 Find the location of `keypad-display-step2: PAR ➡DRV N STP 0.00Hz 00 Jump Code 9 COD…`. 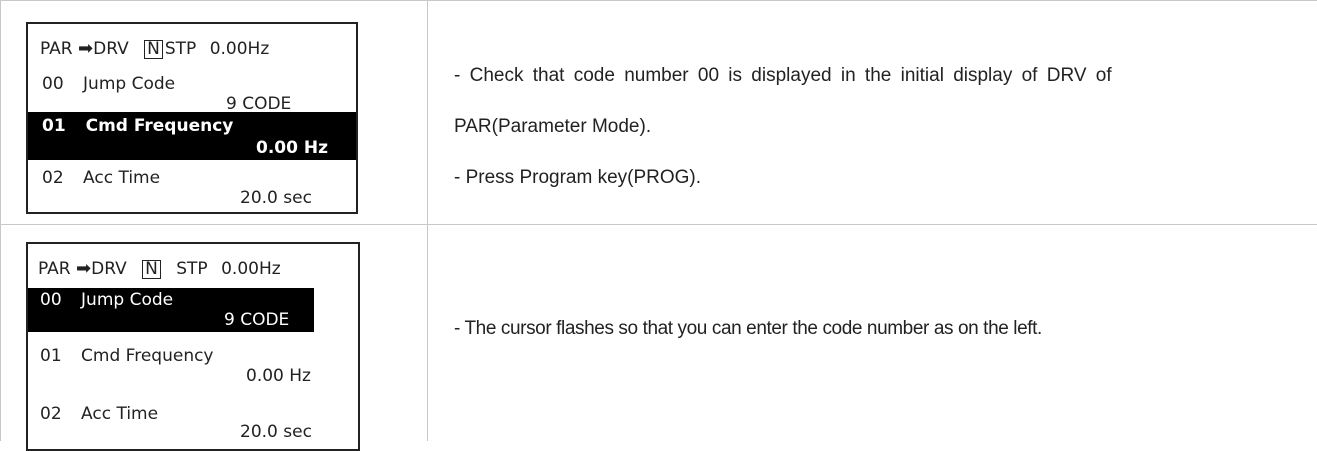

keypad-display-step2: PAR ➡DRV N STP 0.00Hz 00 Jump Code 9 COD… is located at coordinates (193, 346).